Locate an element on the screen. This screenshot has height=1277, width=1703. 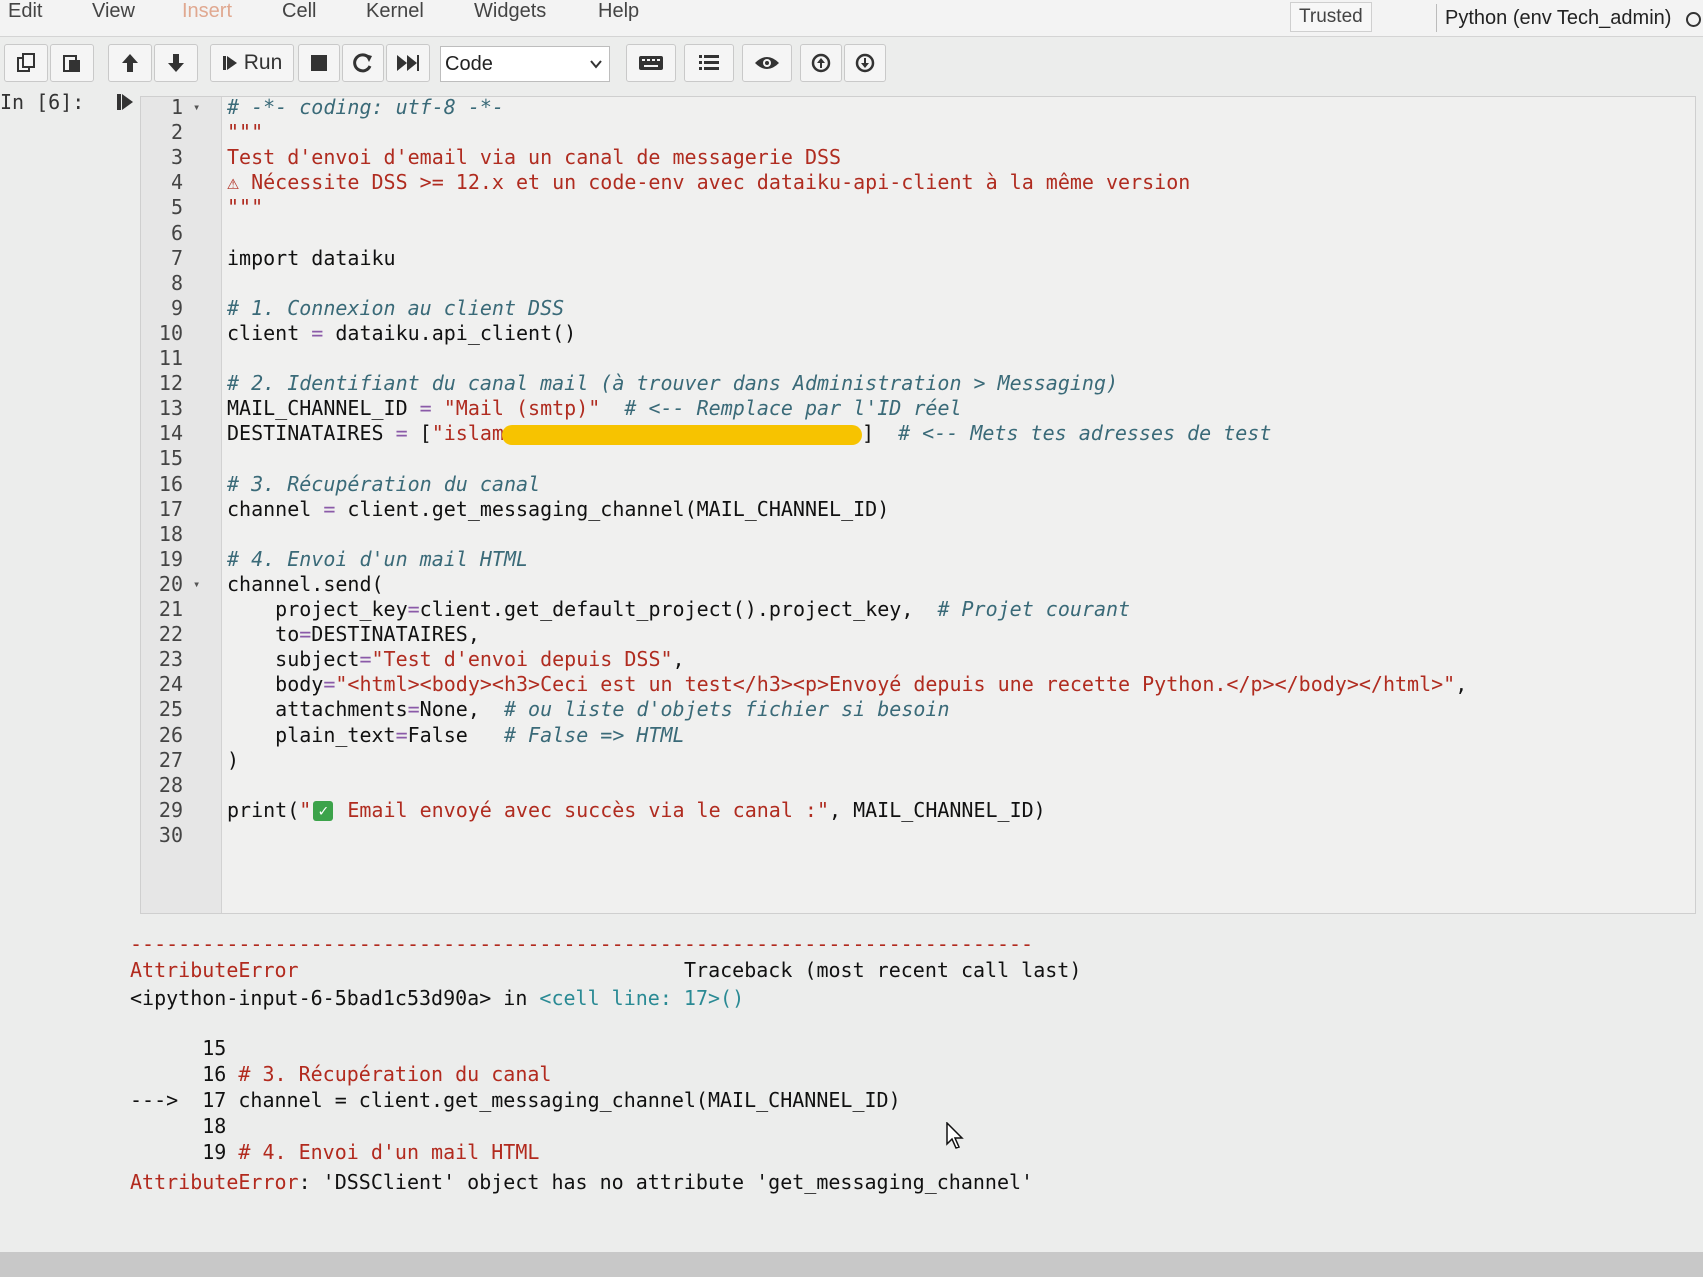
preview-button is located at coordinates (767, 63).